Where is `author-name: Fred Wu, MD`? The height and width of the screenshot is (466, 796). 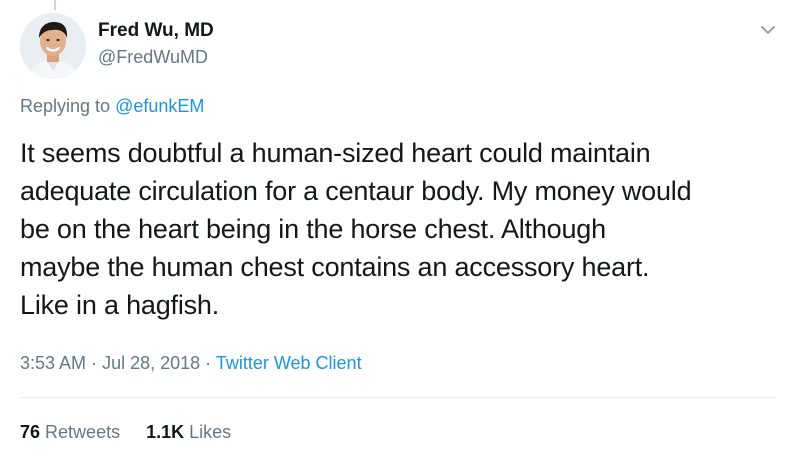 author-name: Fred Wu, MD is located at coordinates (156, 31).